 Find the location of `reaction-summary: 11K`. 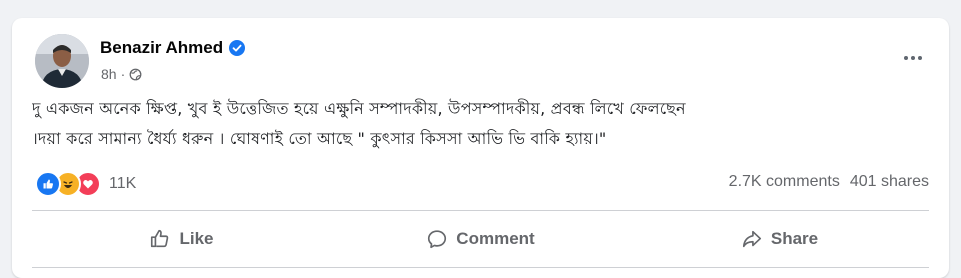

reaction-summary: 11K is located at coordinates (85, 184).